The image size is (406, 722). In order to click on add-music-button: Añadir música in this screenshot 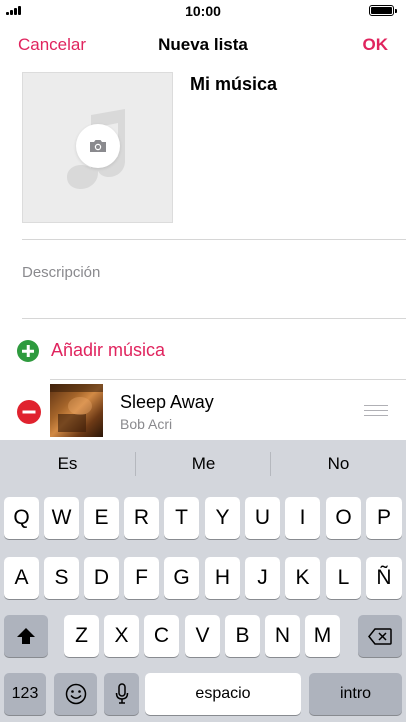, I will do `click(203, 351)`.